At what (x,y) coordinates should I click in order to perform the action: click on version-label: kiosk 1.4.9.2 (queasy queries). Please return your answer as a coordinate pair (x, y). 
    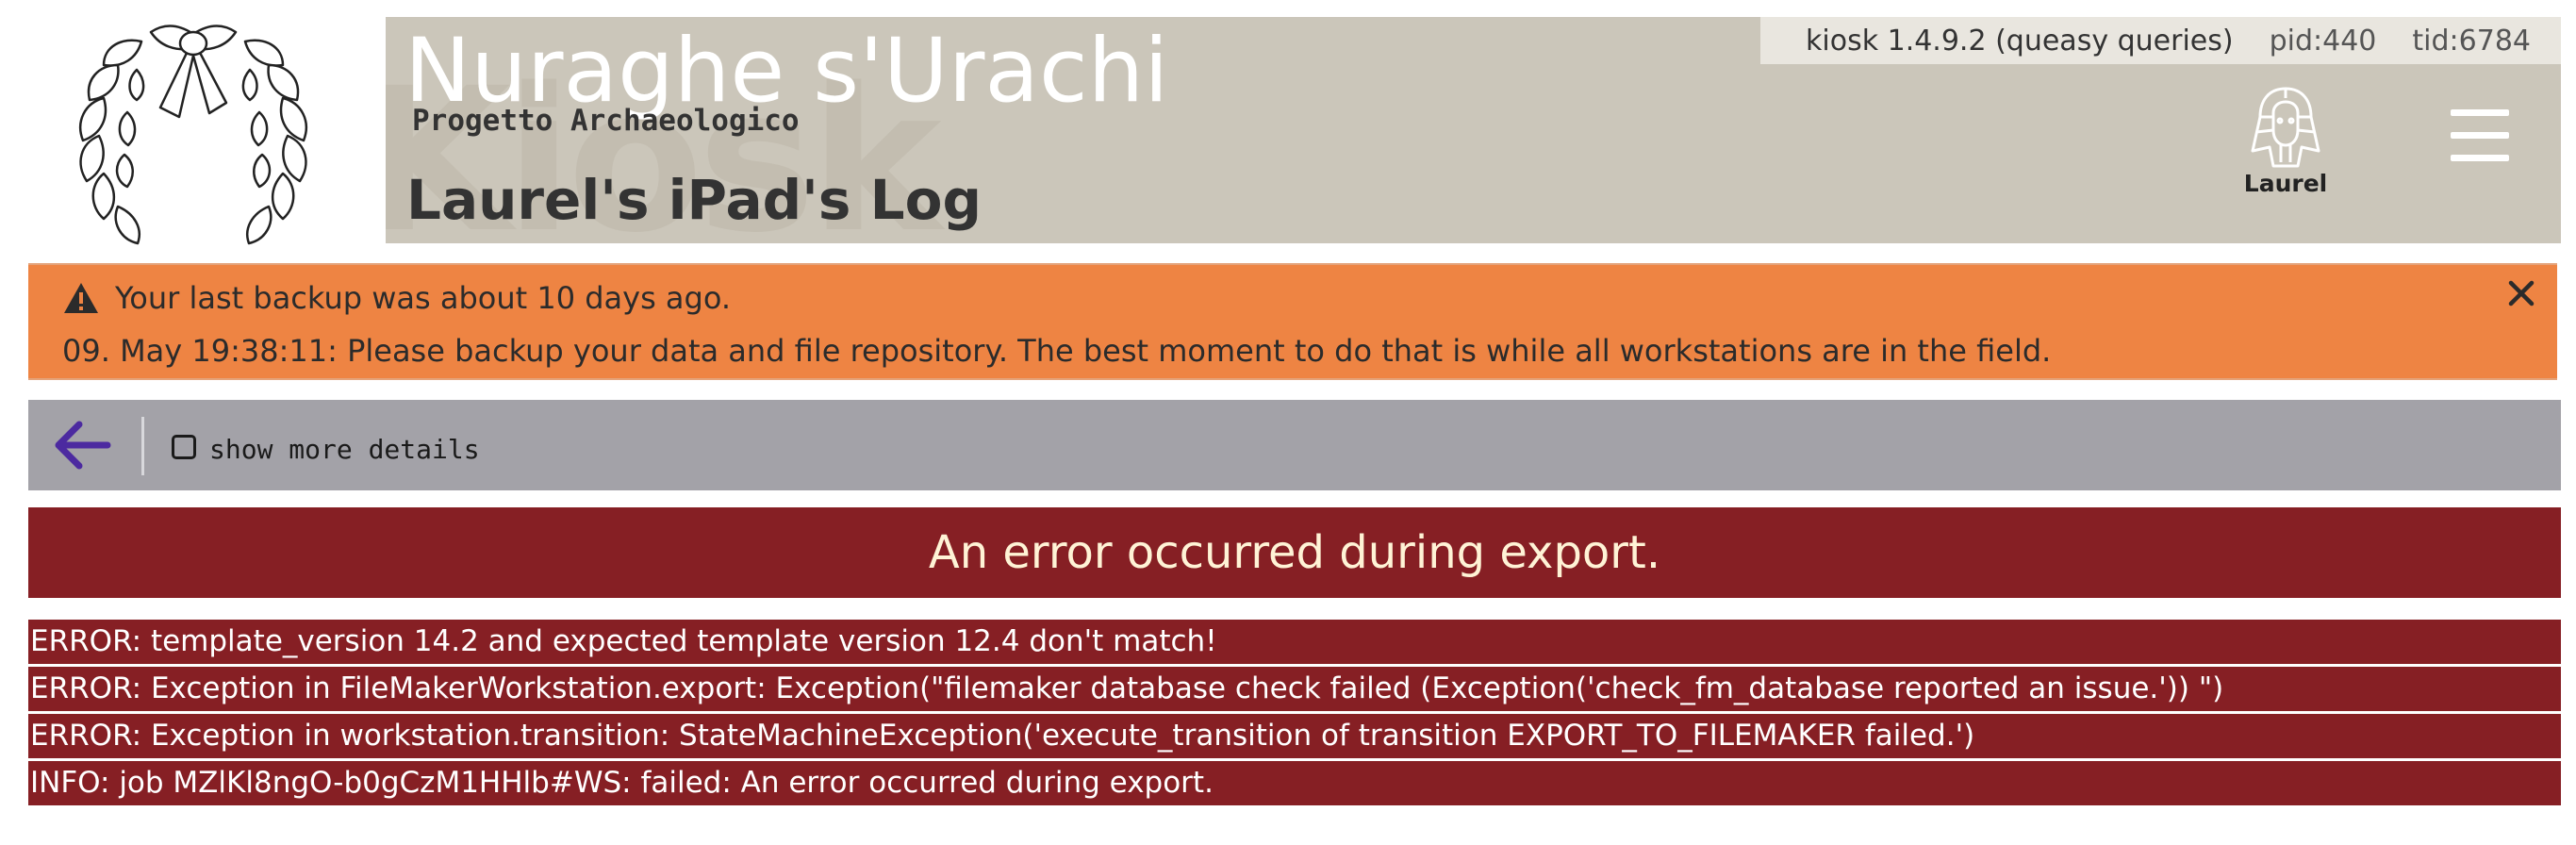
    Looking at the image, I should click on (2020, 41).